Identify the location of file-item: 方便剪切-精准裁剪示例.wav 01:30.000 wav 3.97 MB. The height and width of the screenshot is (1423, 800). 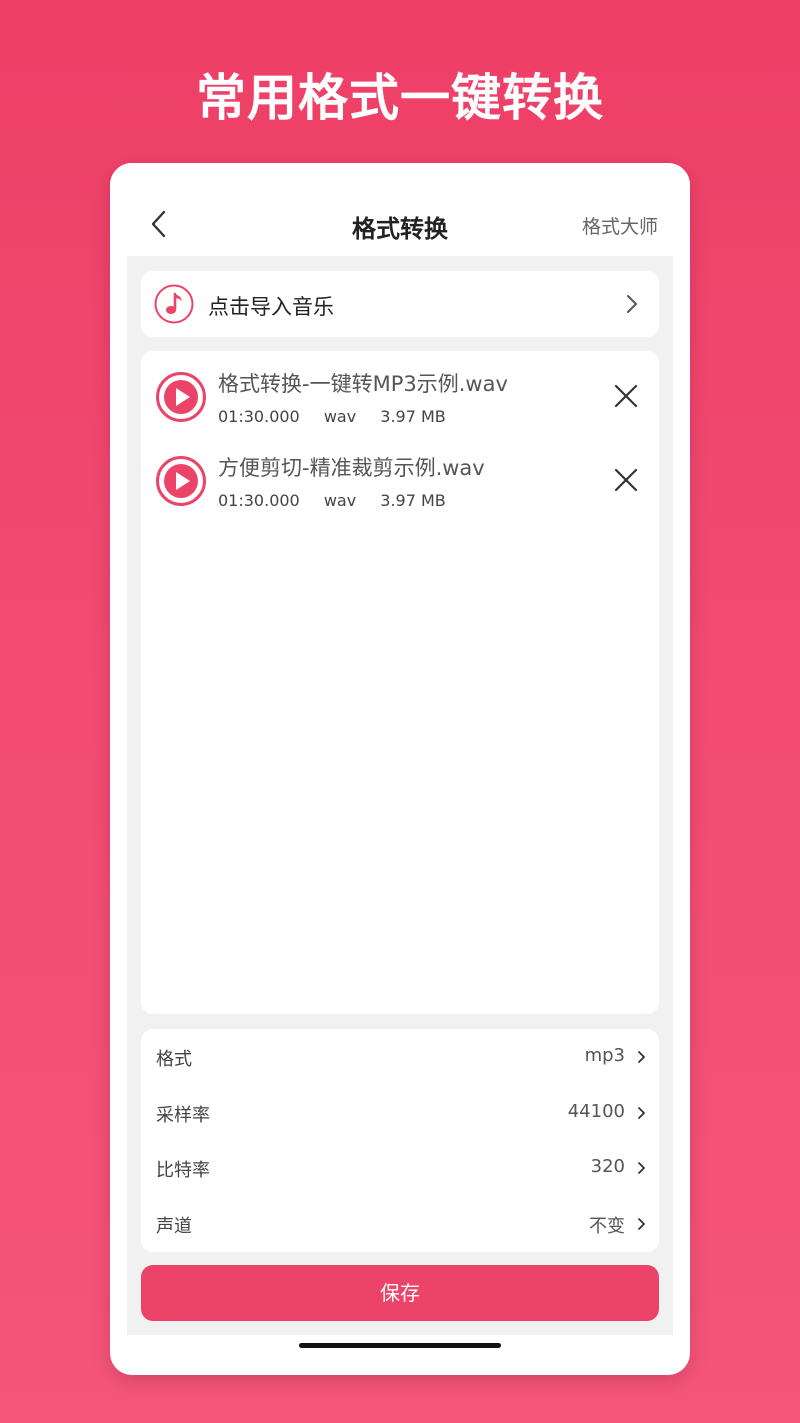
(400, 475).